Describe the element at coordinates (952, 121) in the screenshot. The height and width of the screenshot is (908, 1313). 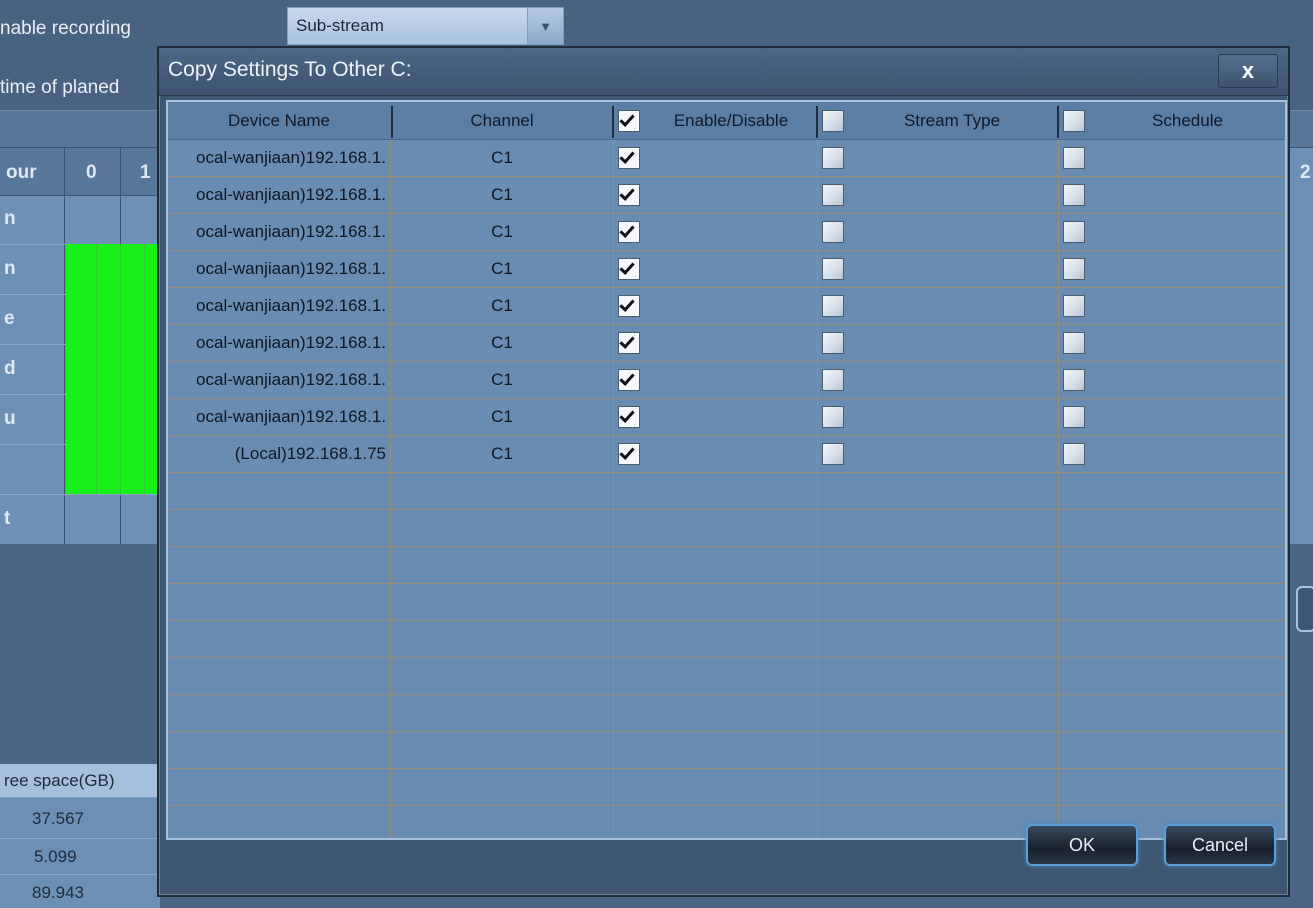
I see `col-stream-type: Stream Type` at that location.